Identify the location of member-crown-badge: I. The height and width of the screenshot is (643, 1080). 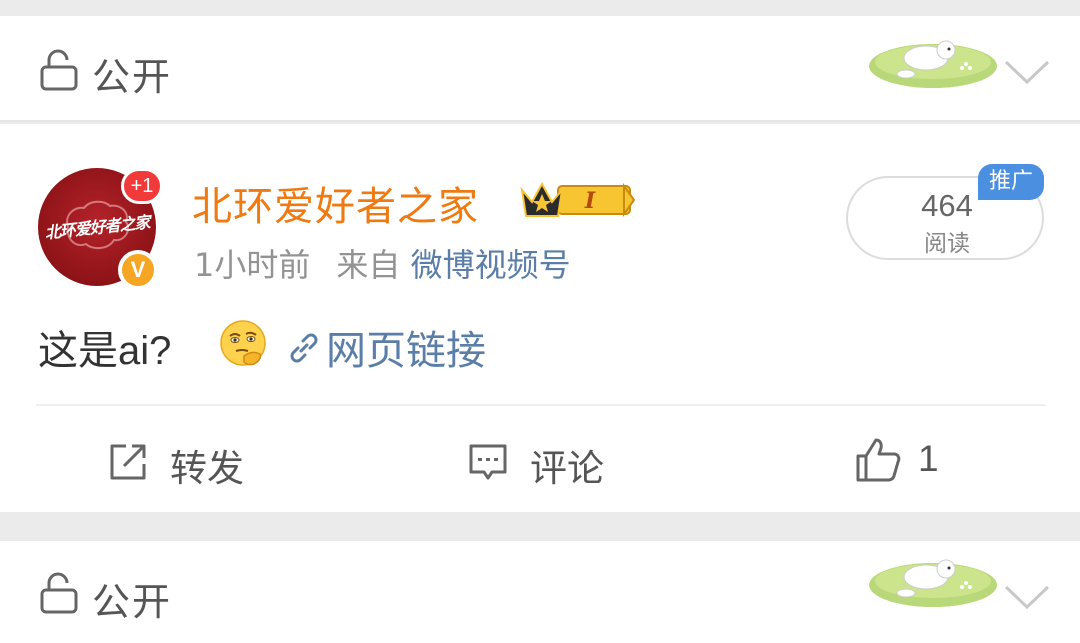
(578, 199).